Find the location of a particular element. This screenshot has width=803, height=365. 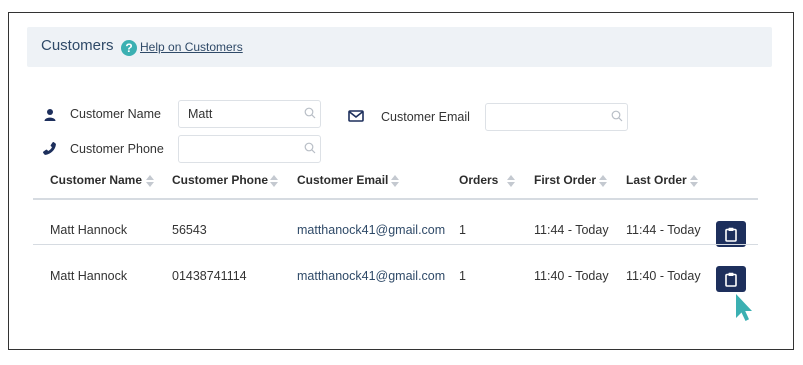

column-header-customer-email: Customer Email is located at coordinates (342, 180).